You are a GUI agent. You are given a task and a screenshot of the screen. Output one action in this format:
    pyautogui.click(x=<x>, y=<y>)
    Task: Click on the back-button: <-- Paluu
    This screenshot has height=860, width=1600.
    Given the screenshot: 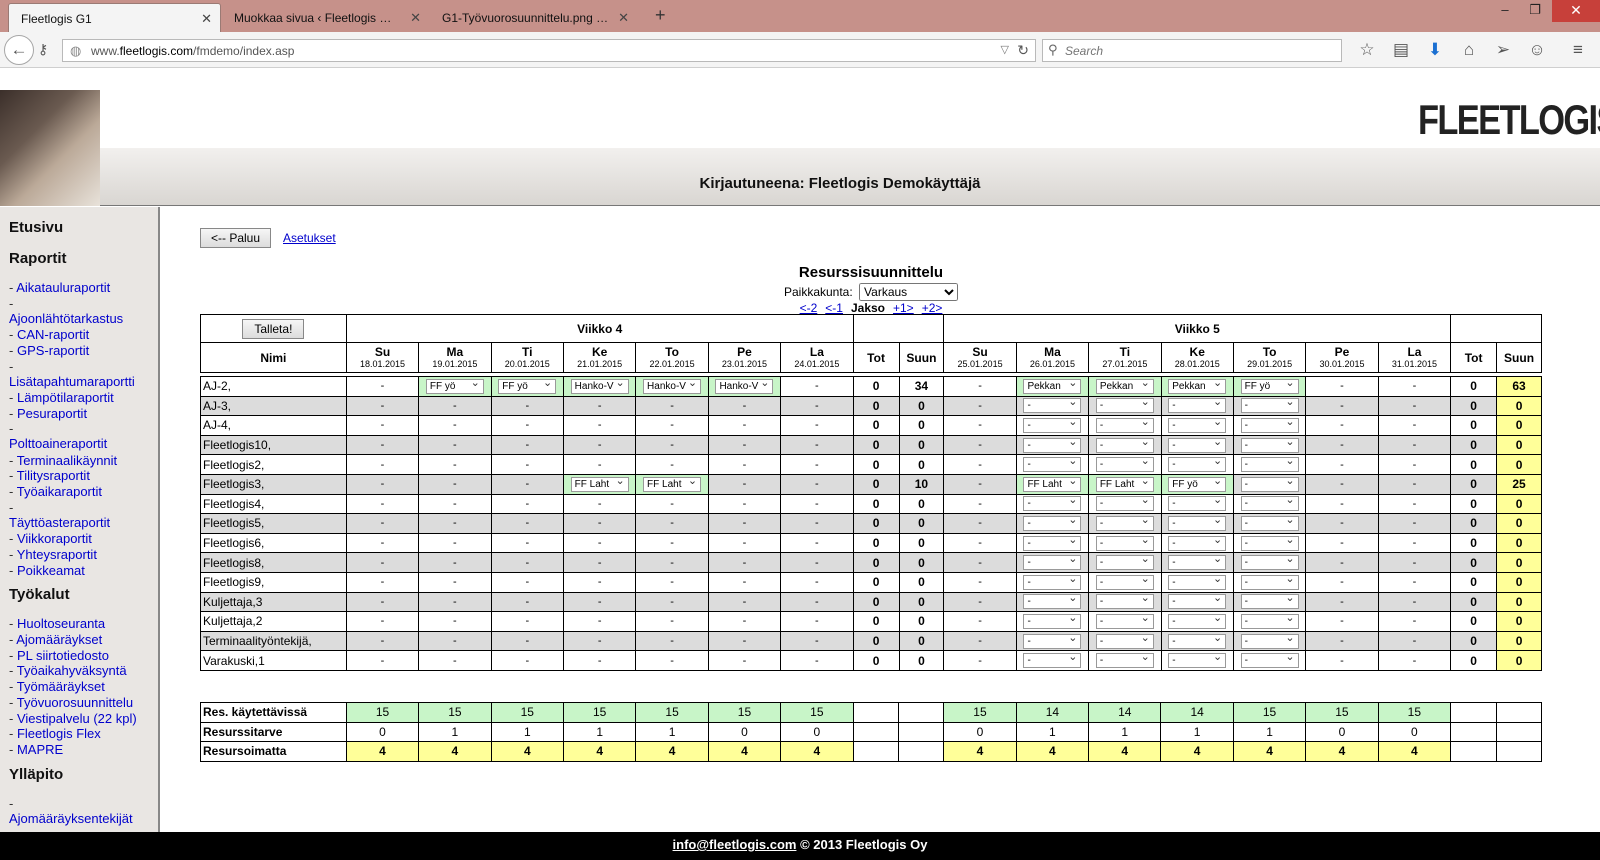 What is the action you would take?
    pyautogui.click(x=235, y=238)
    